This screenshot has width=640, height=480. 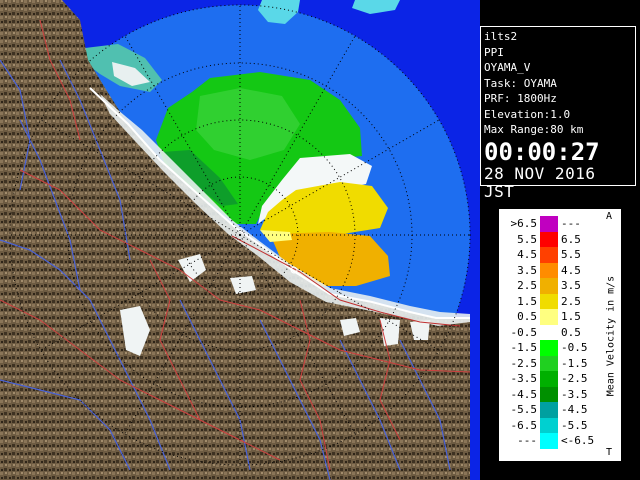 What do you see at coordinates (574, 394) in the screenshot?
I see `legend-row-high: -3.5` at bounding box center [574, 394].